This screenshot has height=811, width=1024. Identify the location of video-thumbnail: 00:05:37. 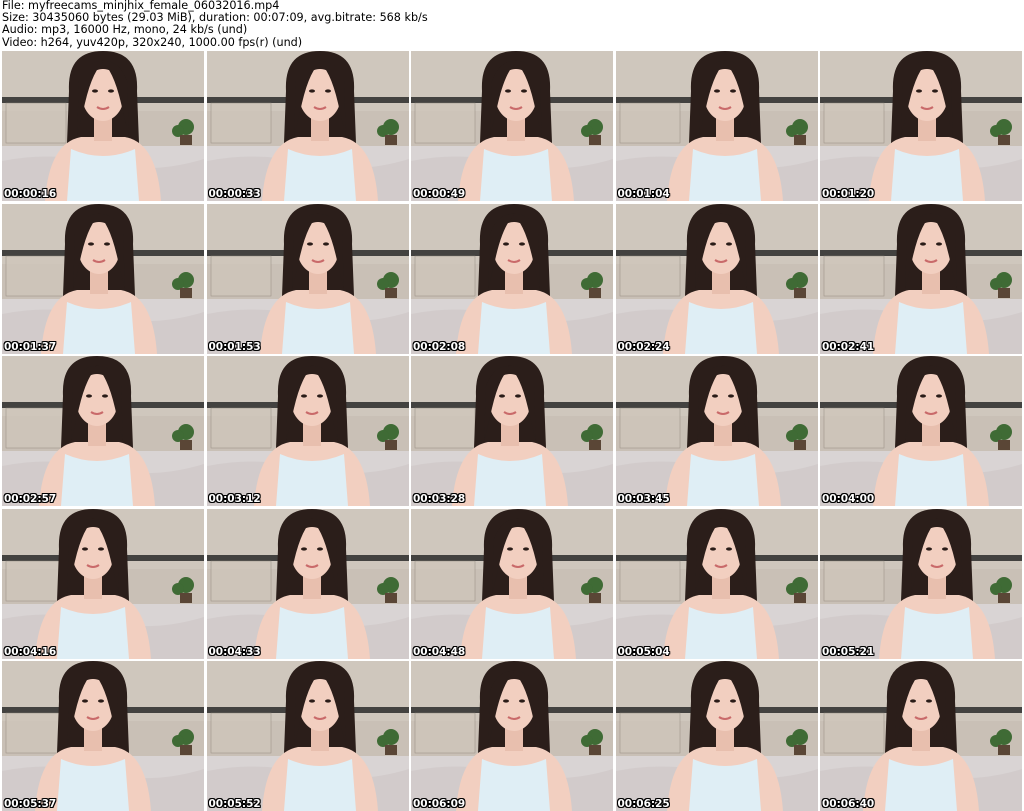
(103, 736).